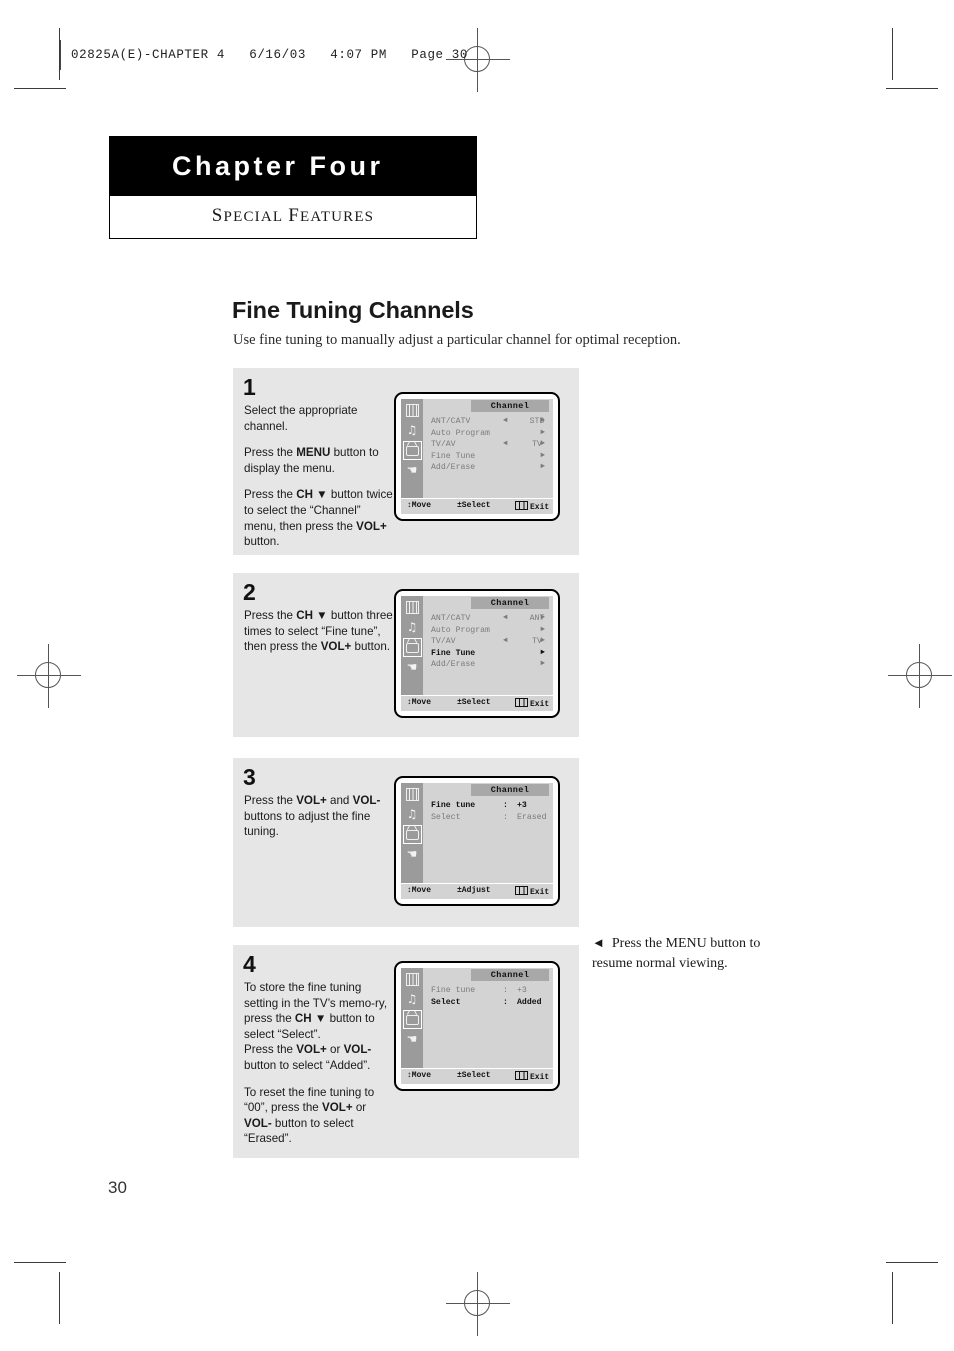 Image resolution: width=954 pixels, height=1351 pixels. Describe the element at coordinates (505, 805) in the screenshot. I see `osd-colon: :` at that location.